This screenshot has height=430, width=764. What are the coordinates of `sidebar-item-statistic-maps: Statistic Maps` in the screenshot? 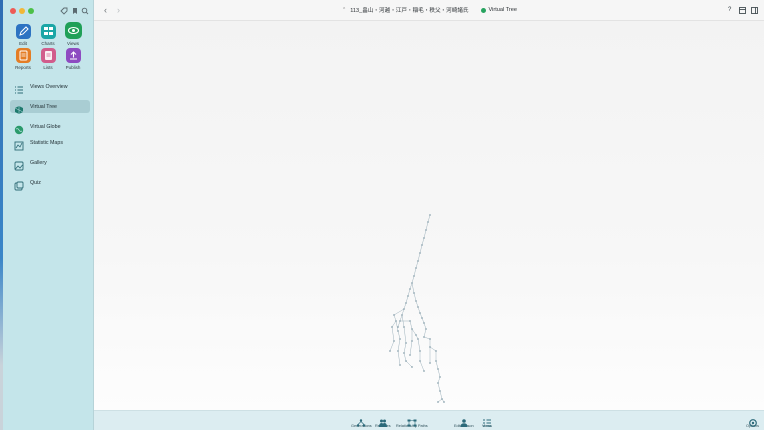 It's located at (50, 143).